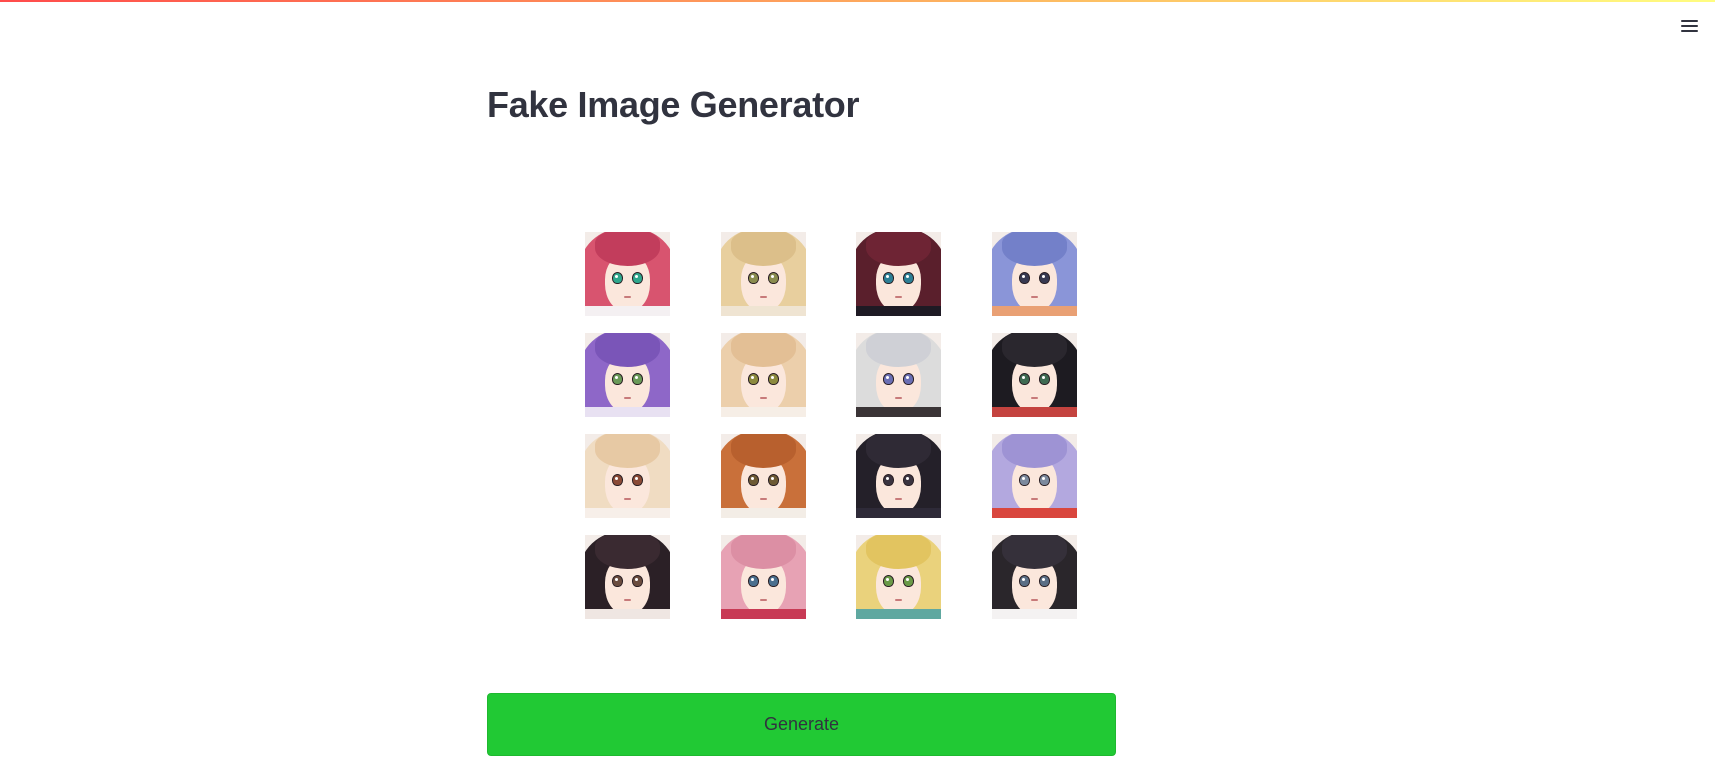 This screenshot has width=1715, height=768. I want to click on generated-image-grid, so click(832, 426).